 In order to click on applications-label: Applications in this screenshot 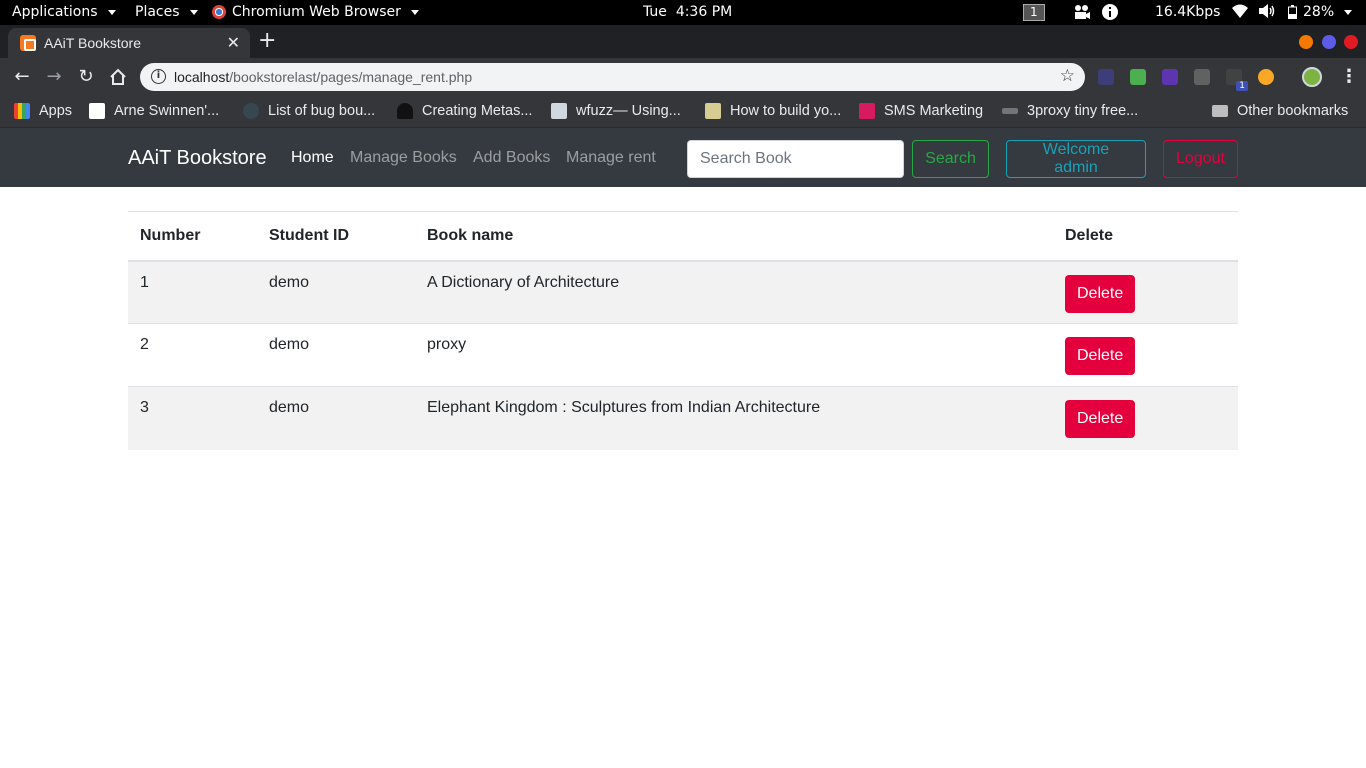, I will do `click(55, 12)`.